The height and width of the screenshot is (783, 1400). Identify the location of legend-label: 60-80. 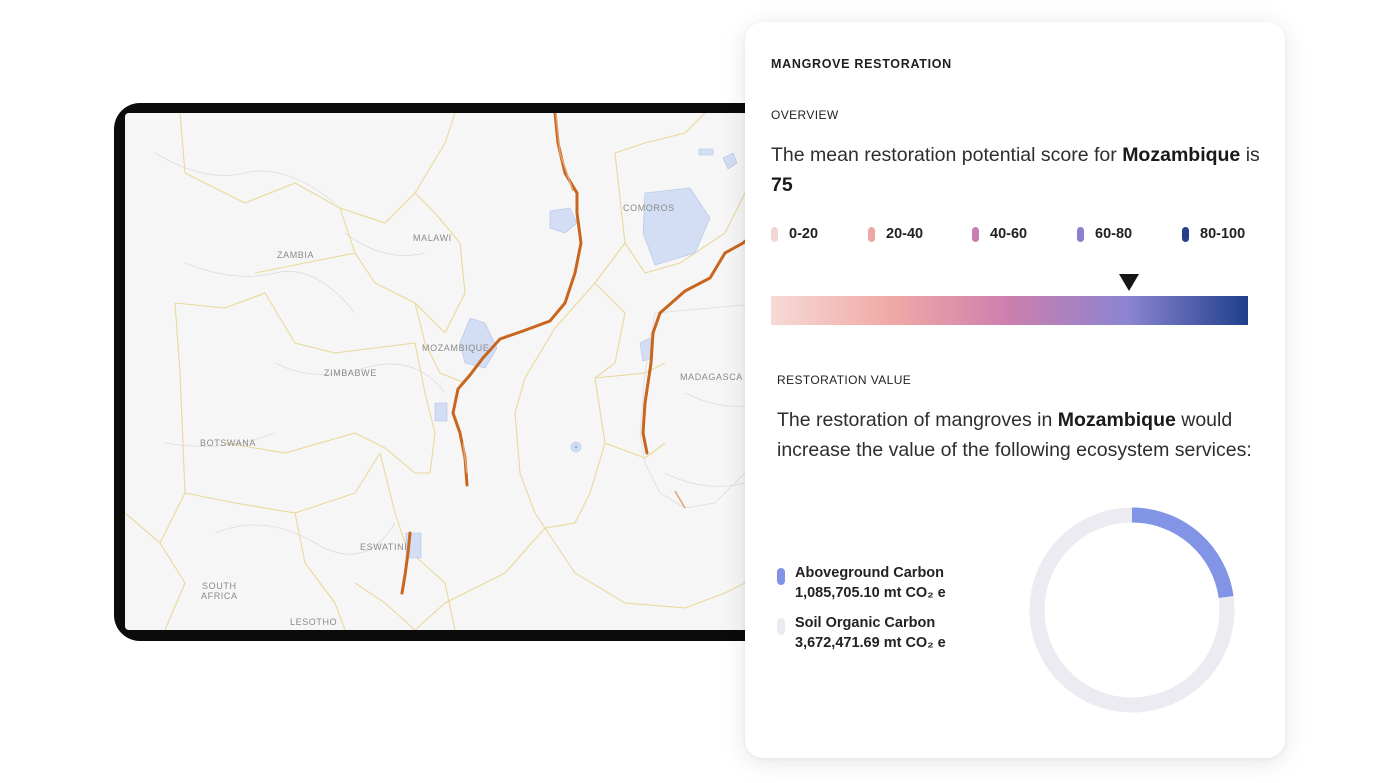
(1114, 234).